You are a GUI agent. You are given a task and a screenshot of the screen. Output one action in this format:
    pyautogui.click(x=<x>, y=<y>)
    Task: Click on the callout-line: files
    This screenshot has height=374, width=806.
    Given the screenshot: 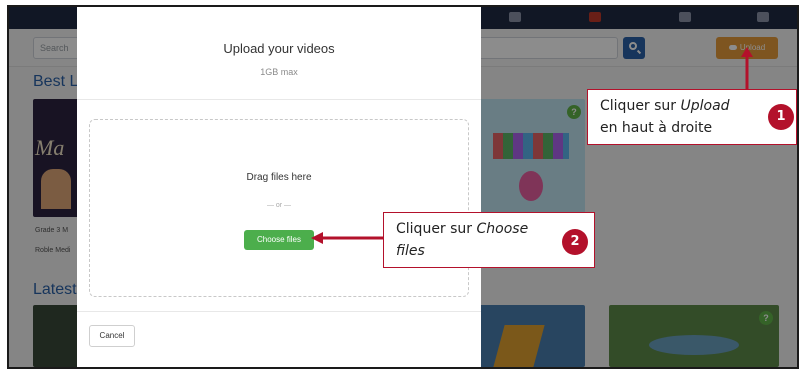 What is the action you would take?
    pyautogui.click(x=410, y=251)
    